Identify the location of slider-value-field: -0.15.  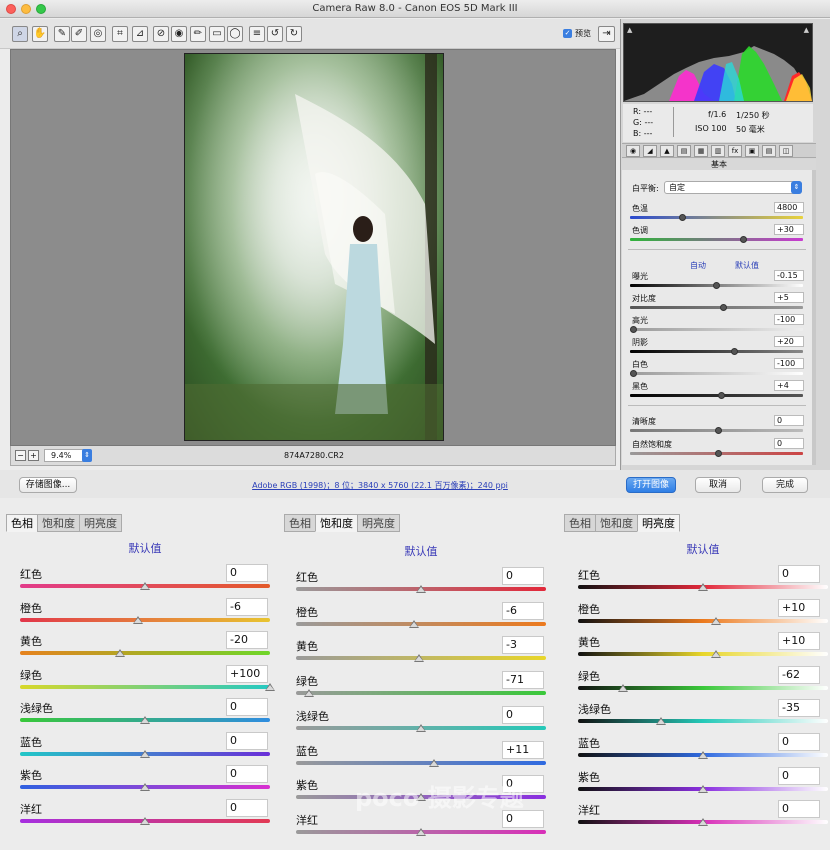
(789, 275).